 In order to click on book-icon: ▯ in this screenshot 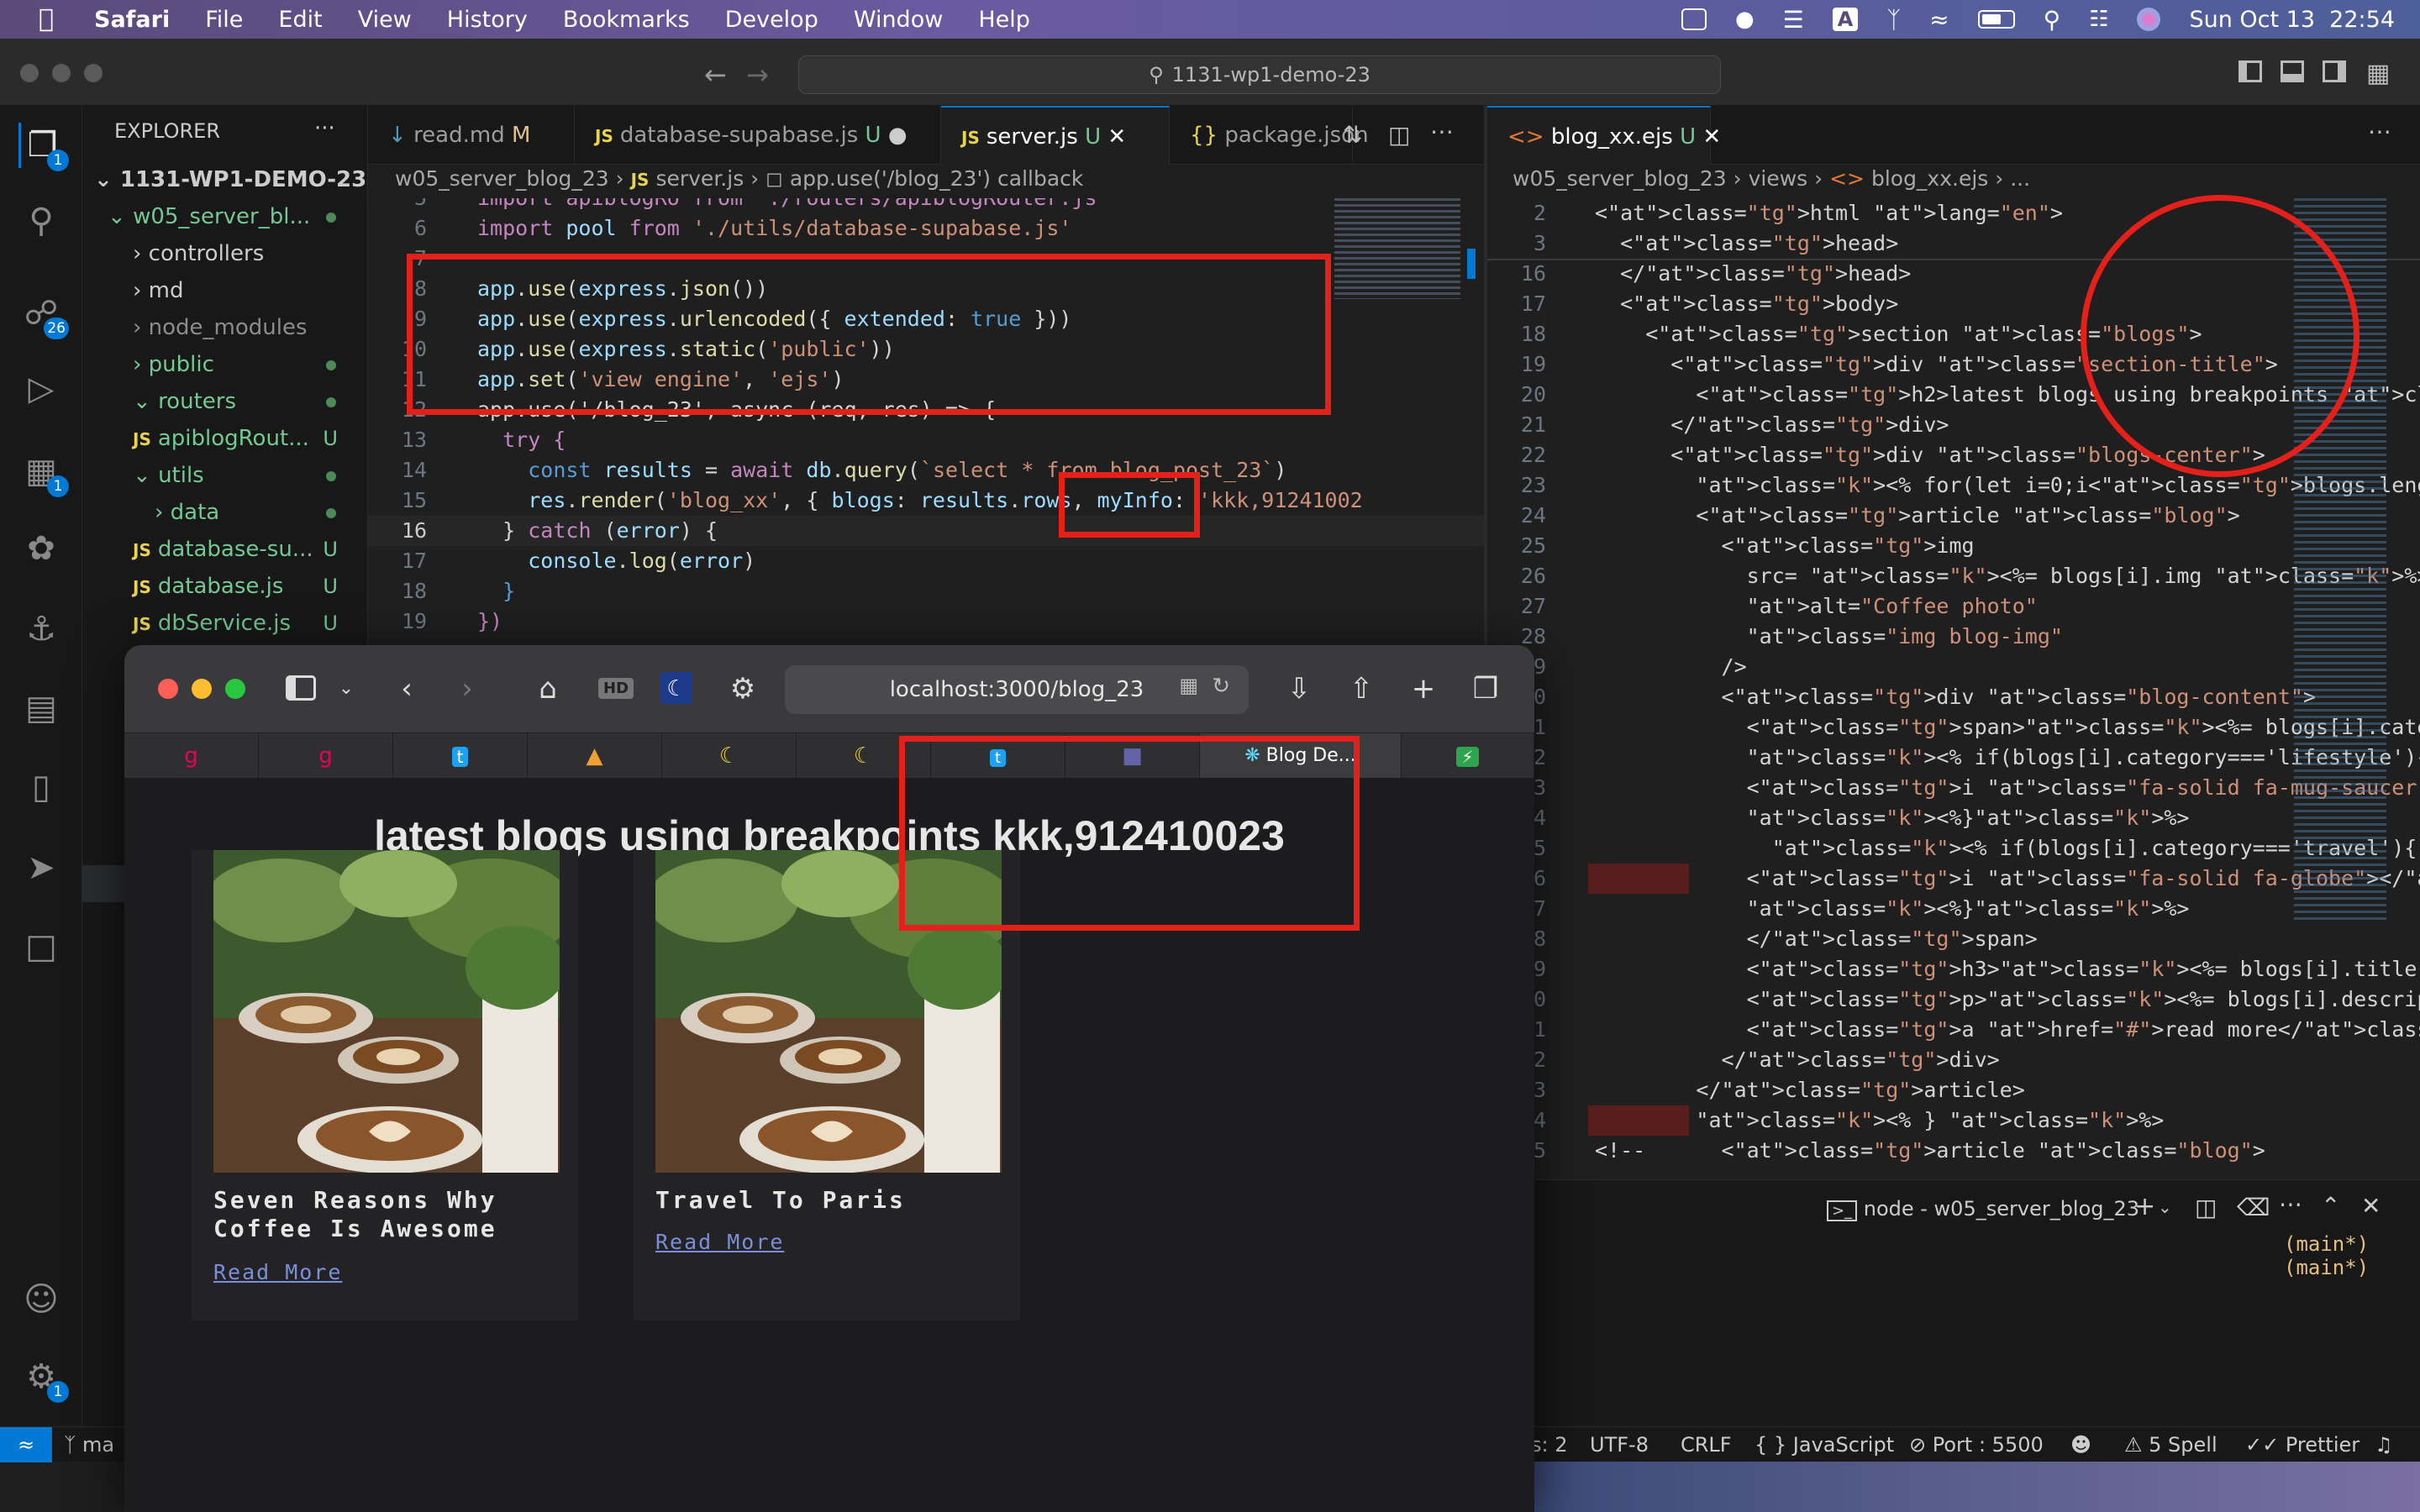, I will do `click(41, 787)`.